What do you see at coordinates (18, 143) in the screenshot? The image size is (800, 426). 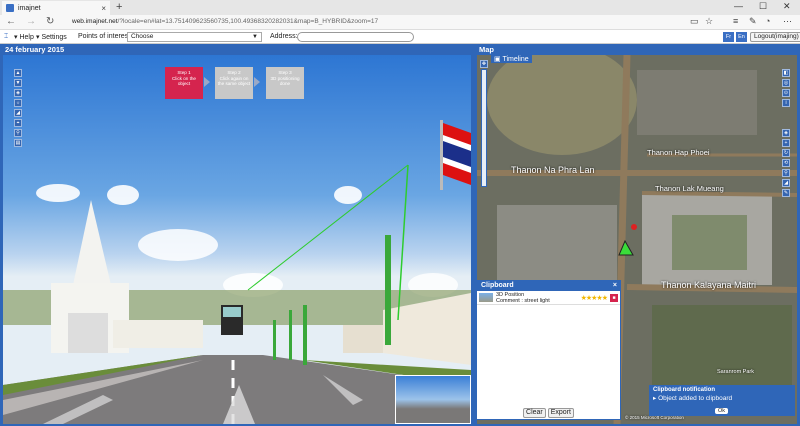 I see `clipboard-icon: ▤` at bounding box center [18, 143].